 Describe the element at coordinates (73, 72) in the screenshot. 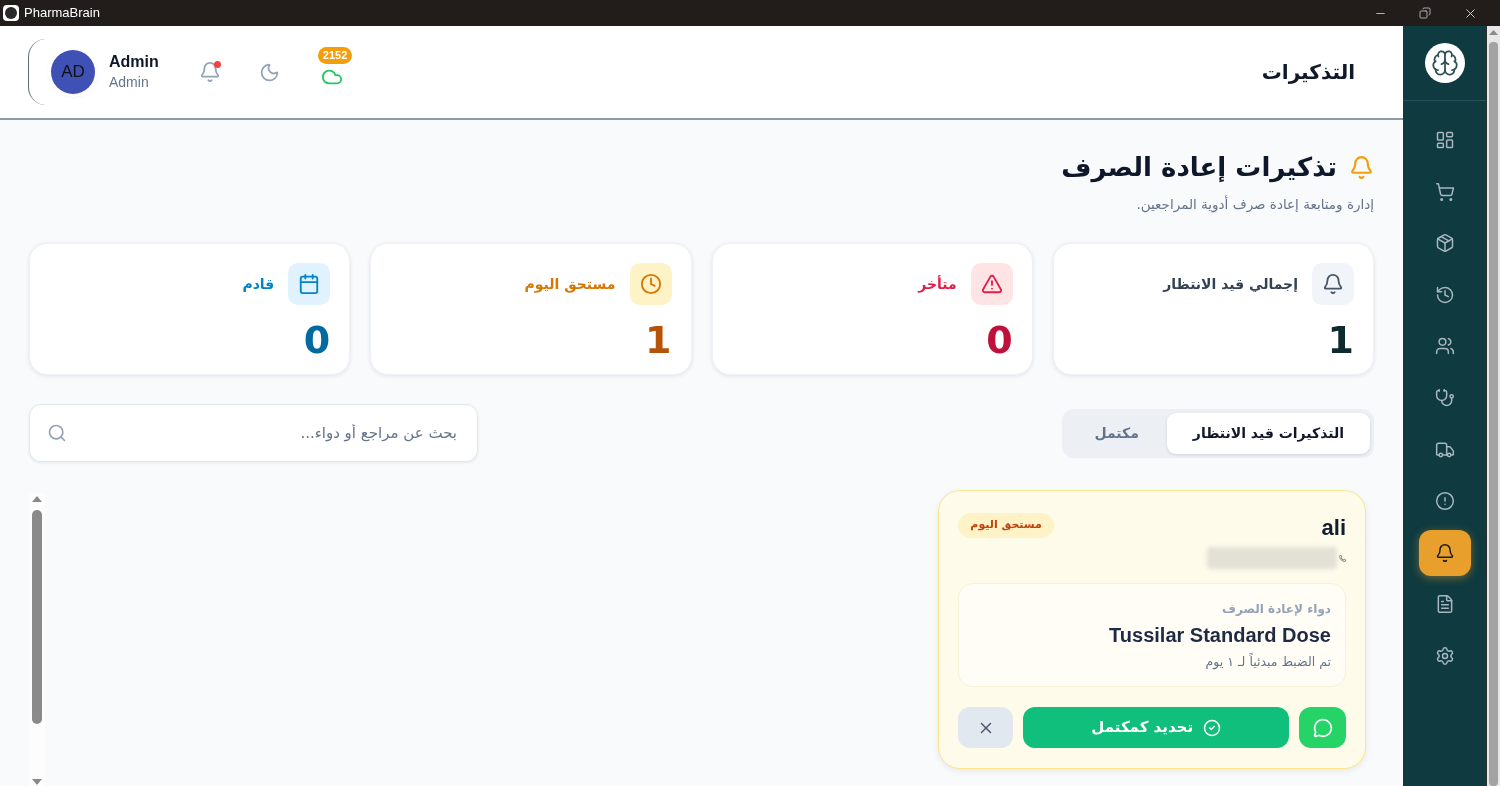

I see `user-avatar: AD` at that location.